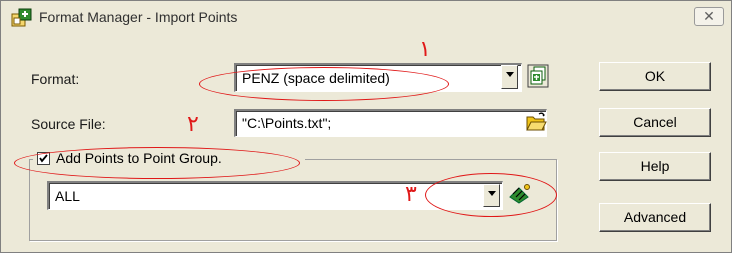 The image size is (732, 253). I want to click on annotation-ellipse-group-buttons, so click(491, 195).